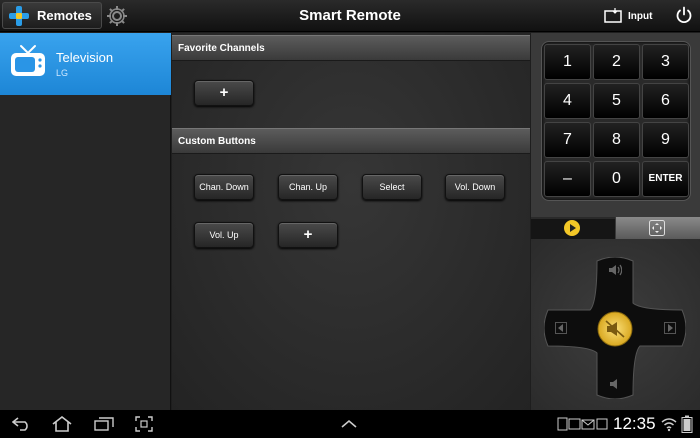 The image size is (700, 438). Describe the element at coordinates (62, 73) in the screenshot. I see `device-brand: LG` at that location.